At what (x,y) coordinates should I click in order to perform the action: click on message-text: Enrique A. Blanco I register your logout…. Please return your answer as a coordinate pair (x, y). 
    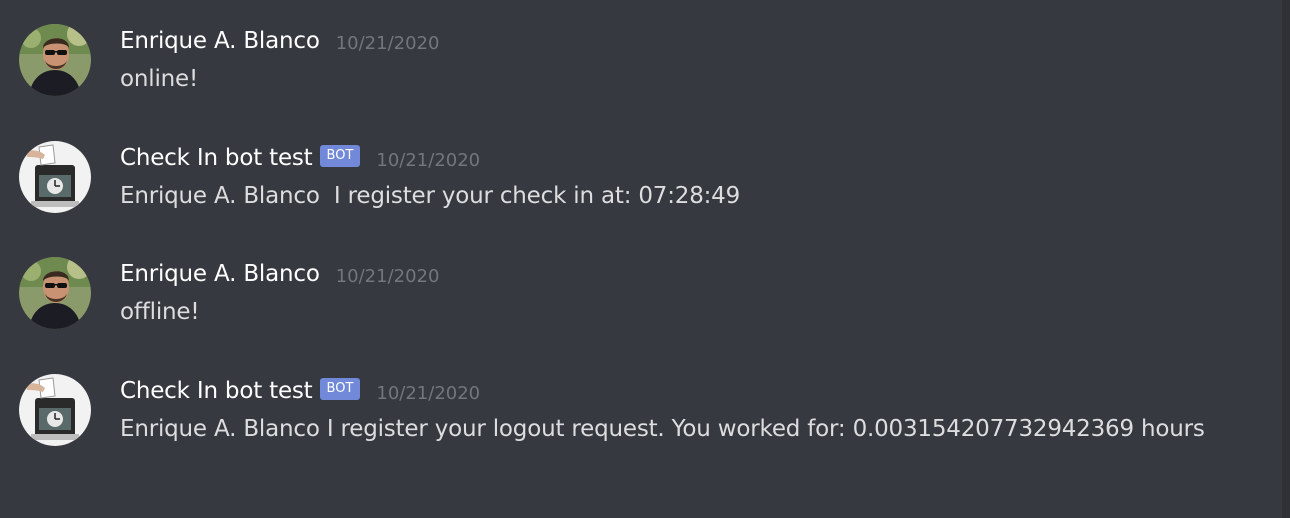
    Looking at the image, I should click on (662, 429).